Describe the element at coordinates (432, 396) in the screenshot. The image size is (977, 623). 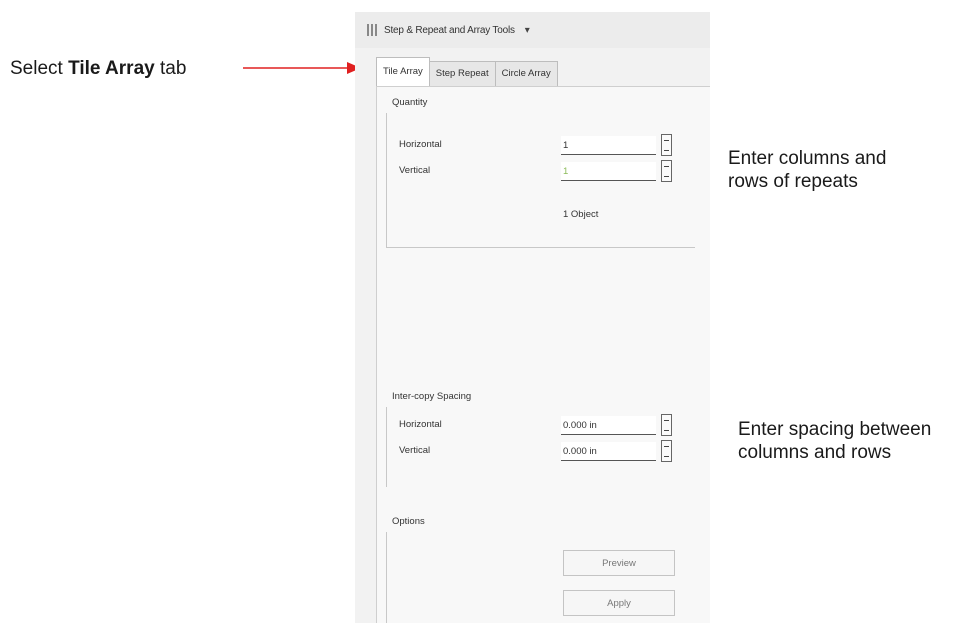
I see `spacing-group-title: Inter-copy Spacing` at that location.